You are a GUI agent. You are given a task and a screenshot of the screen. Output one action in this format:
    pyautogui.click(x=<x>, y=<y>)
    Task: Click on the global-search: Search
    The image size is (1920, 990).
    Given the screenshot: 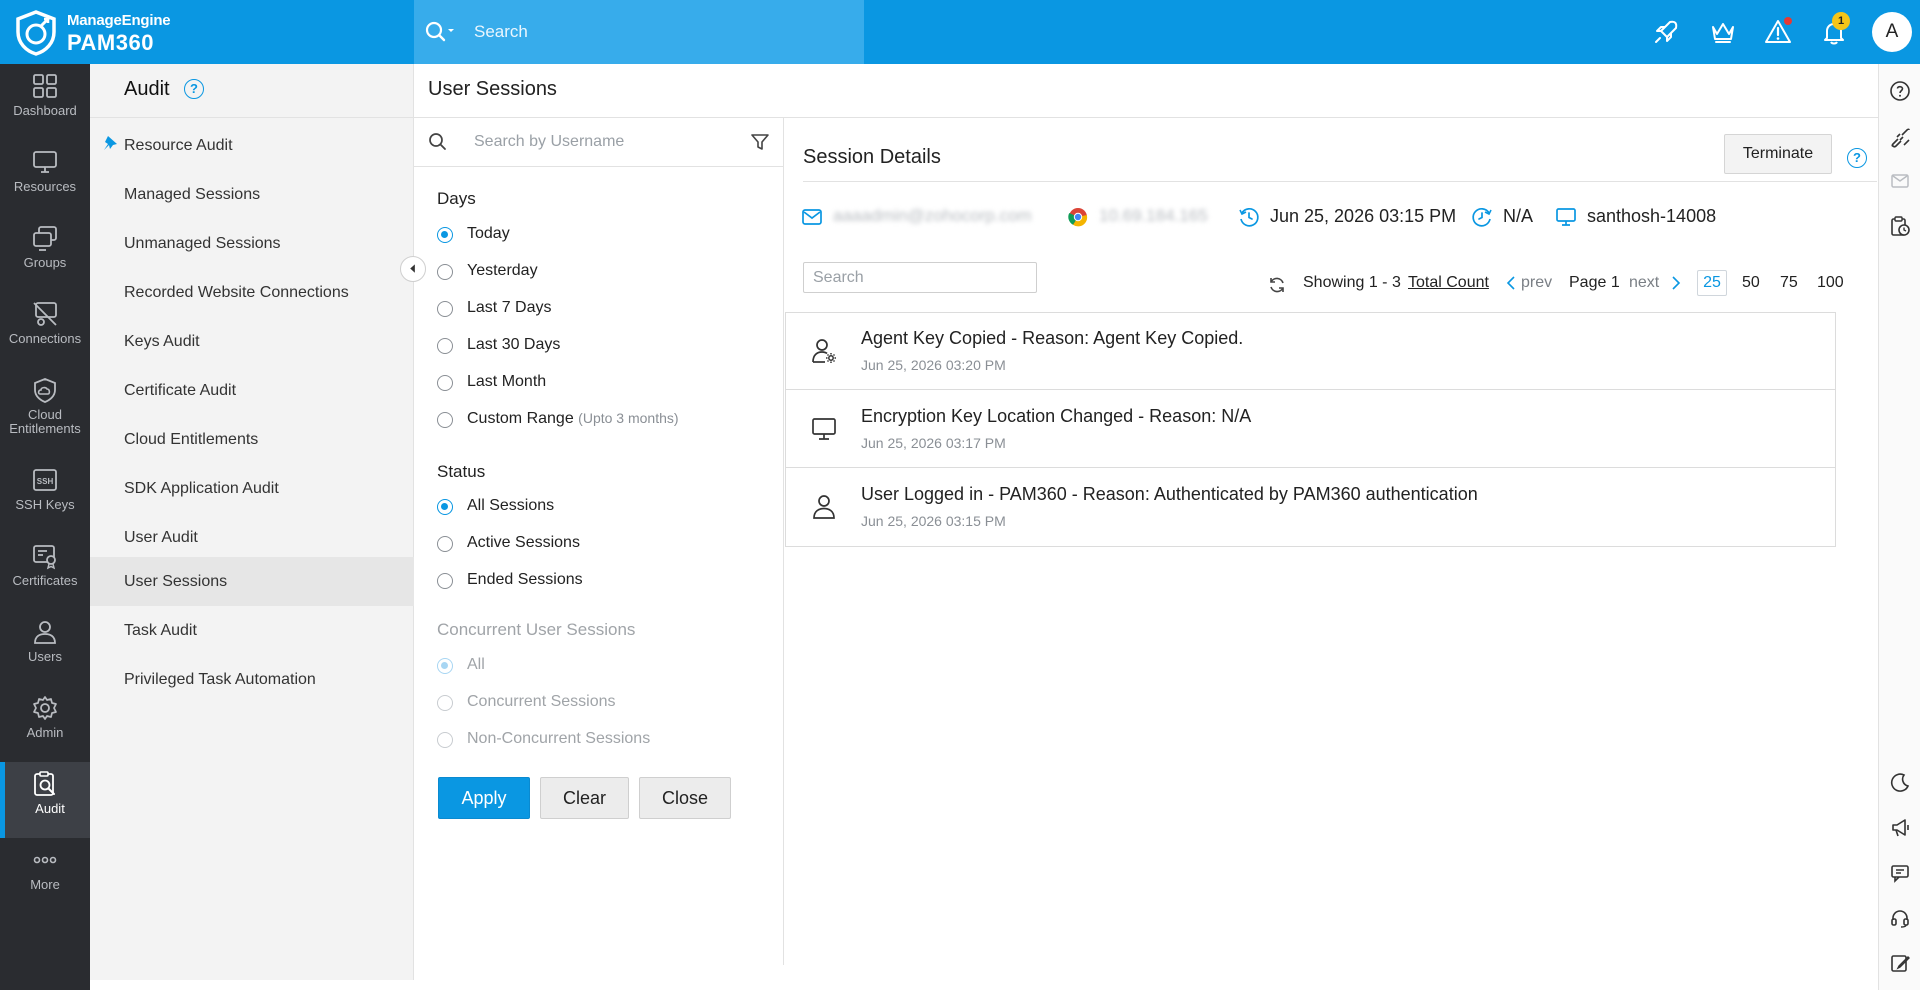 What is the action you would take?
    pyautogui.click(x=639, y=32)
    